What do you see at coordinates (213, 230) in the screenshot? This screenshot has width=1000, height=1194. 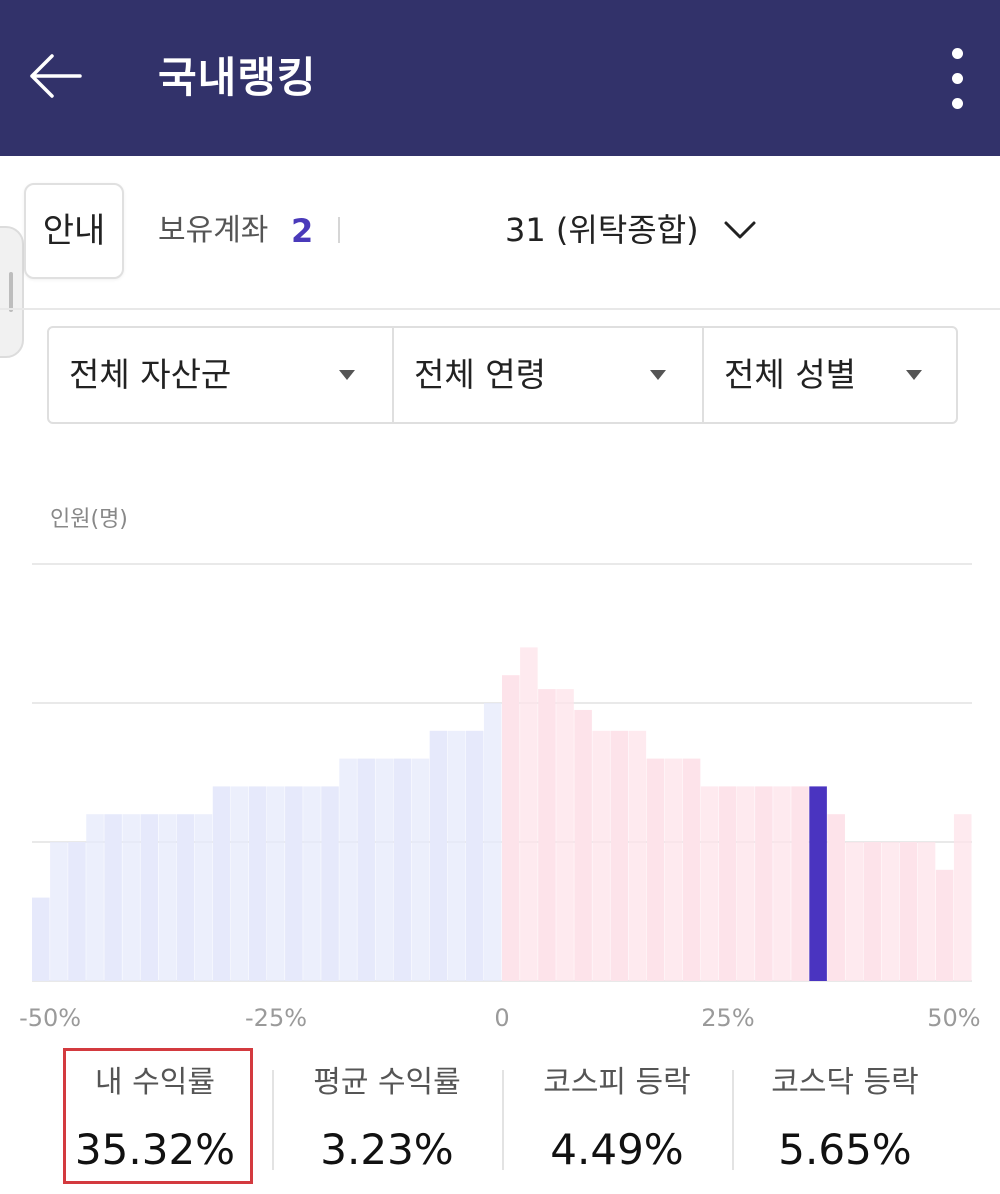 I see `account-label: 보유계좌` at bounding box center [213, 230].